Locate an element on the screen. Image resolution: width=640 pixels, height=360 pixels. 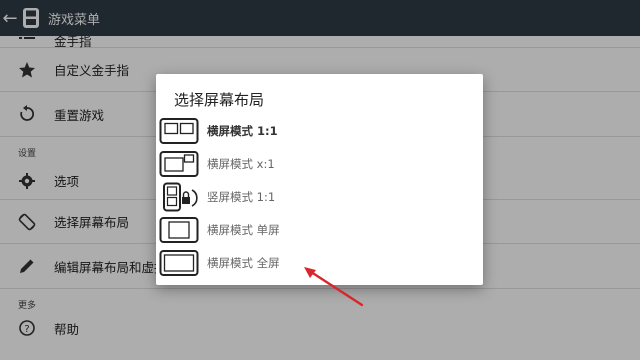
dialog-title: 选择屏幕布局 is located at coordinates (219, 100).